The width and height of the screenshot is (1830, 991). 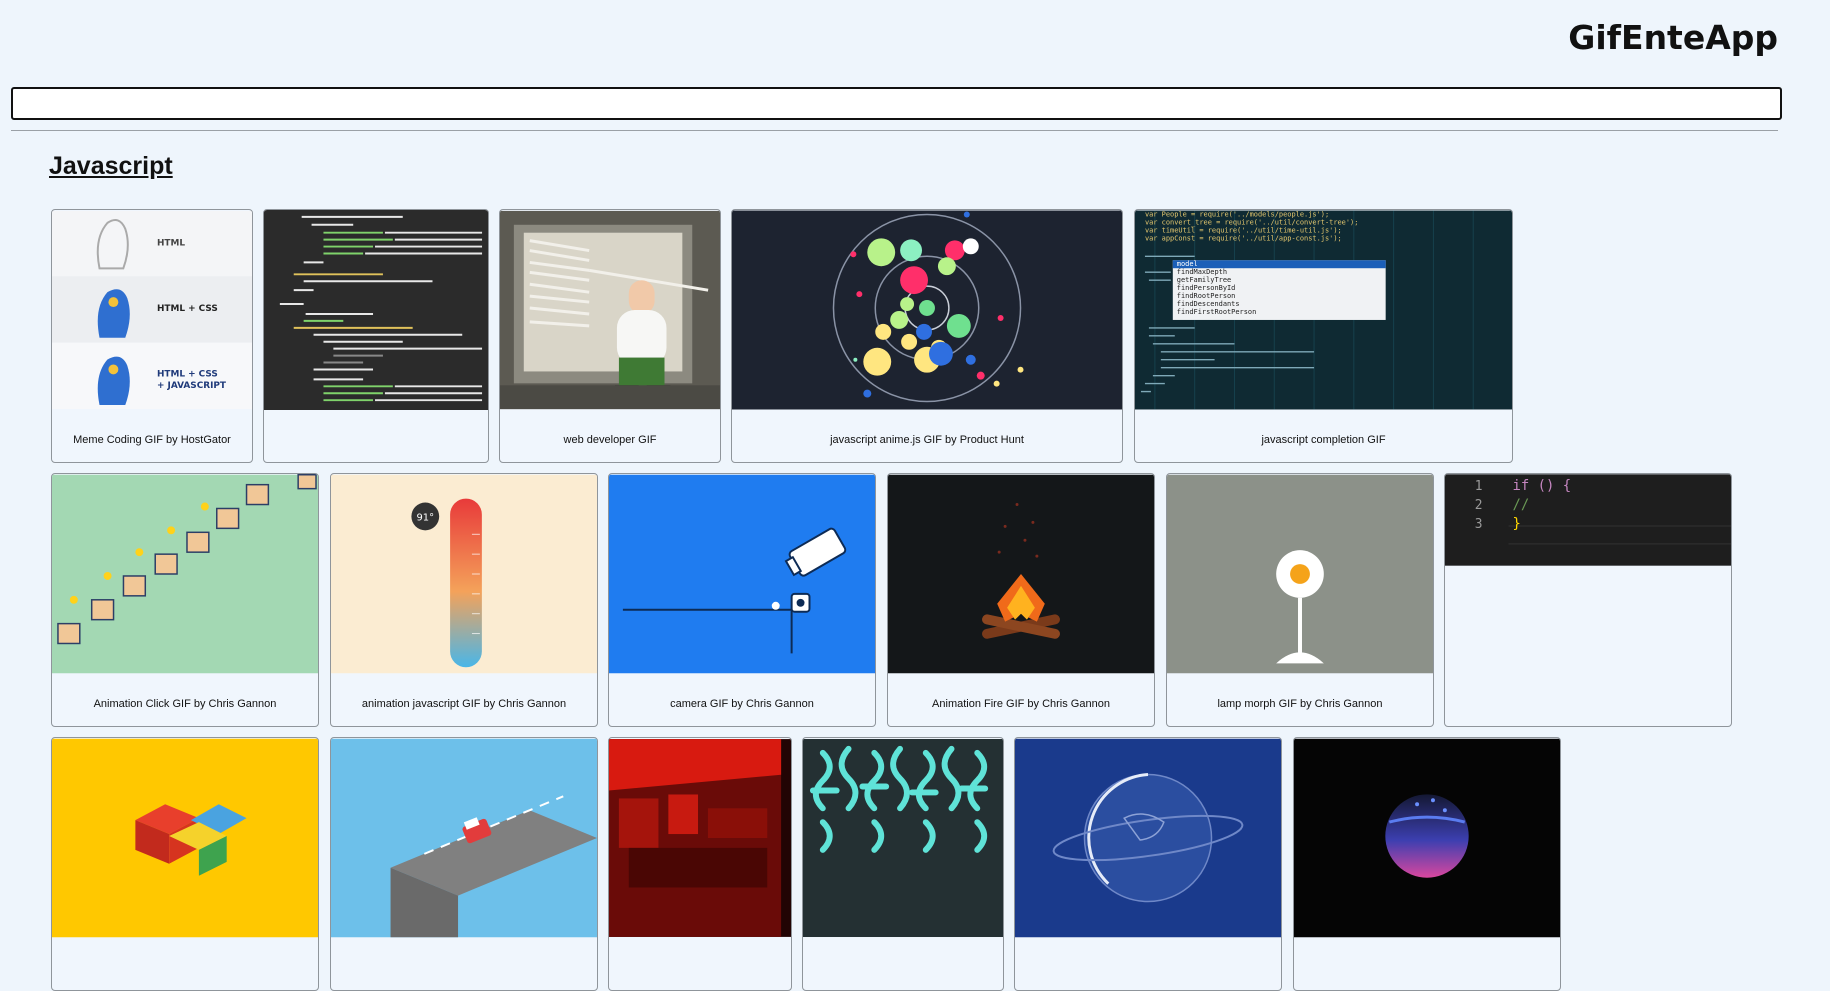 What do you see at coordinates (111, 166) in the screenshot?
I see `category-title: Javascript` at bounding box center [111, 166].